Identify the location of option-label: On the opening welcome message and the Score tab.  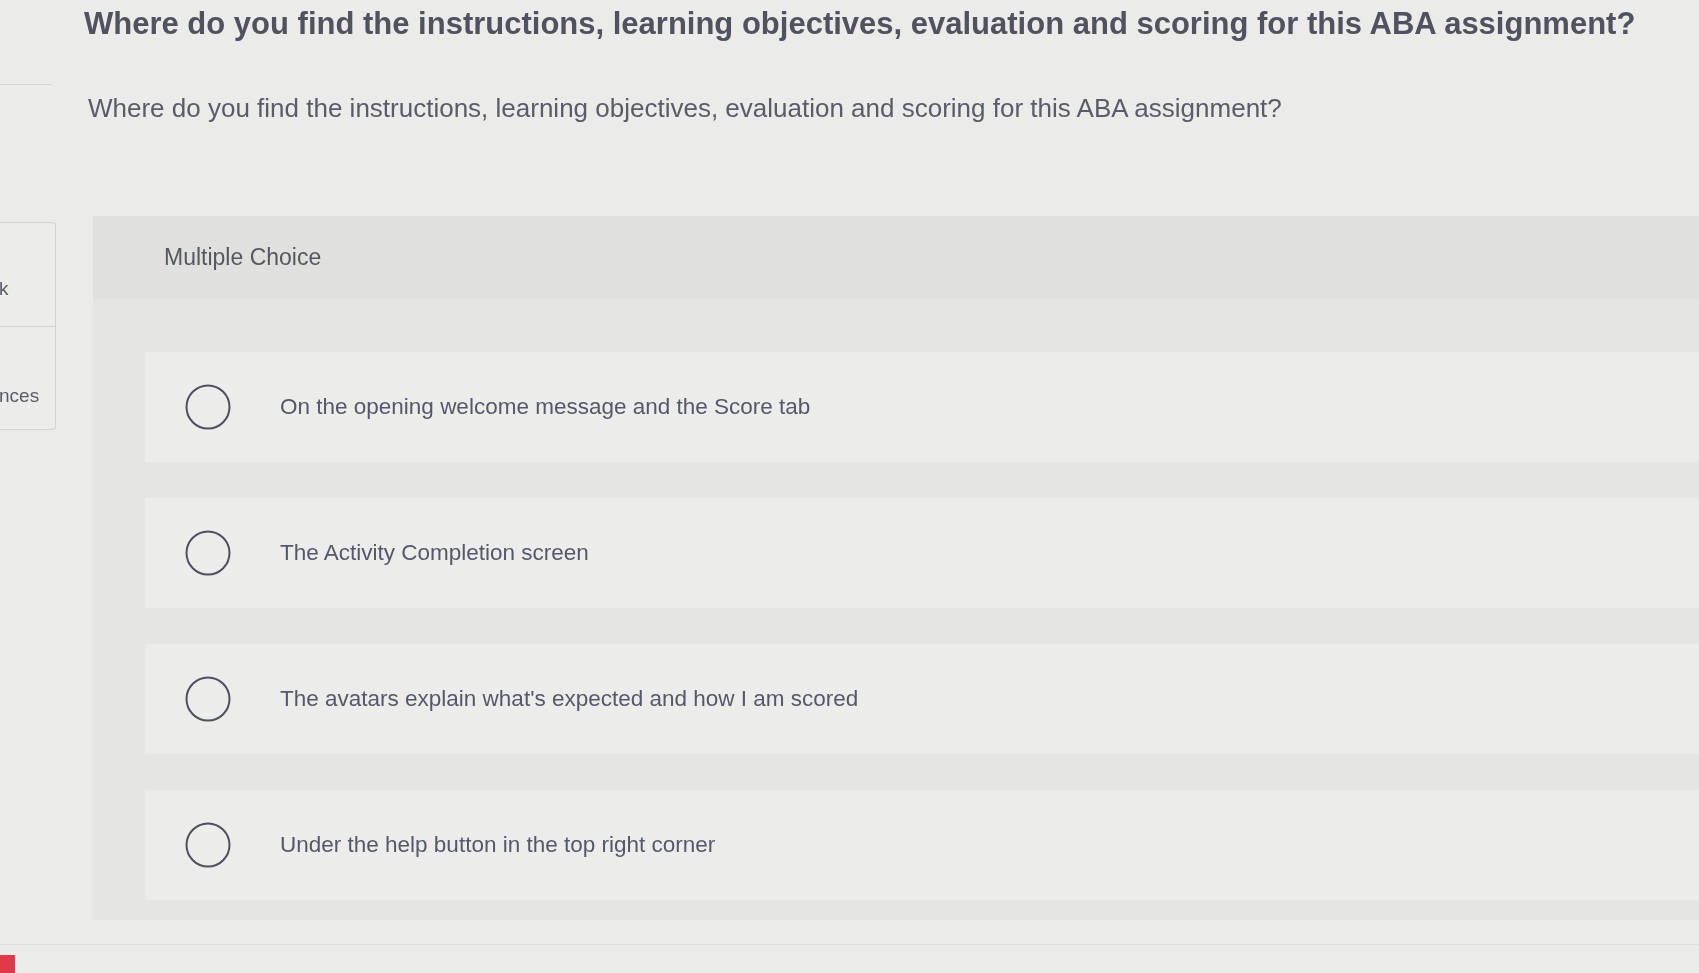
(545, 407).